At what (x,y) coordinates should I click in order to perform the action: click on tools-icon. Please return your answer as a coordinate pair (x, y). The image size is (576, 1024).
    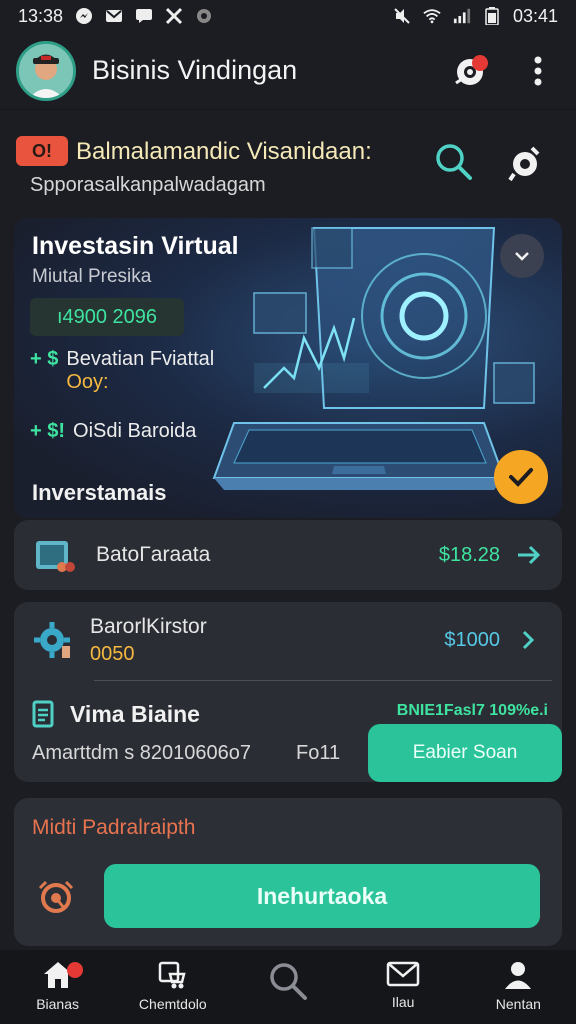
    Looking at the image, I should click on (174, 16).